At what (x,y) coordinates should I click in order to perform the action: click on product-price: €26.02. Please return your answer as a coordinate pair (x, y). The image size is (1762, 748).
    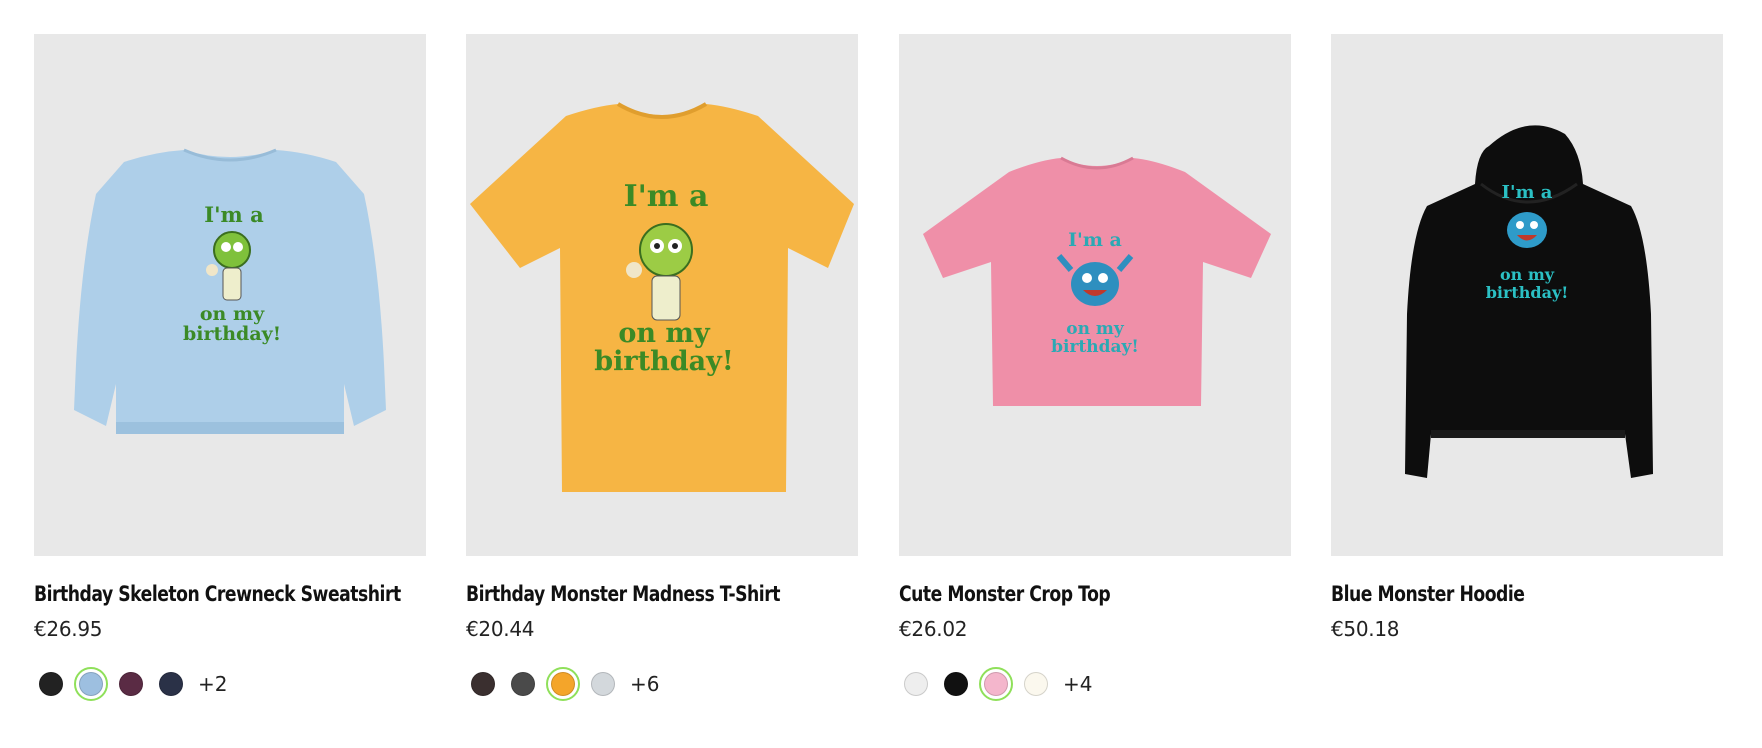
    Looking at the image, I should click on (933, 629).